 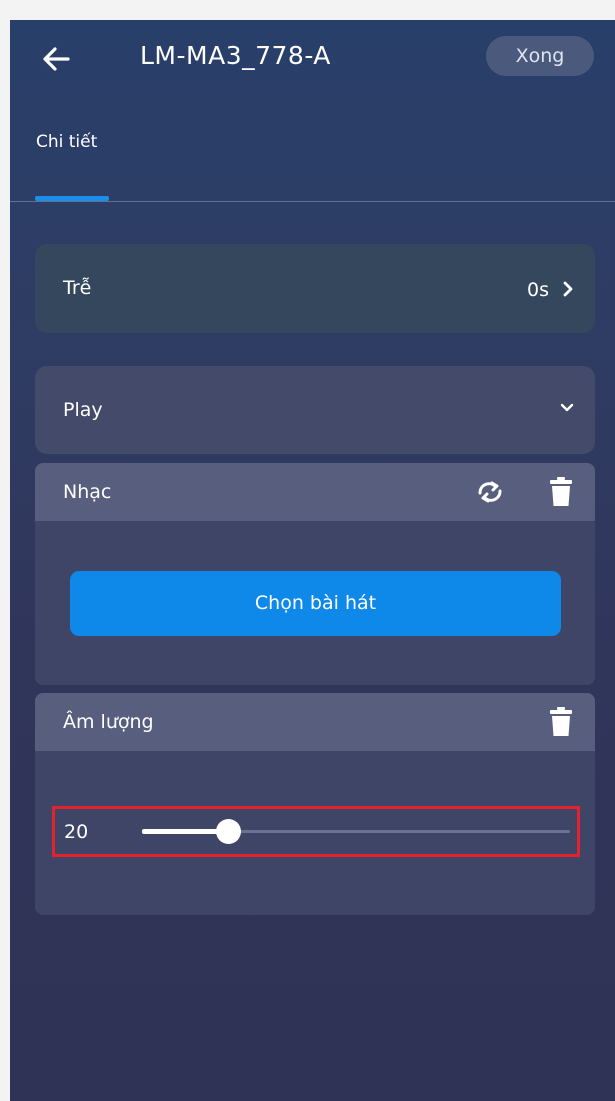 I want to click on tab-divider, so click(x=312, y=201).